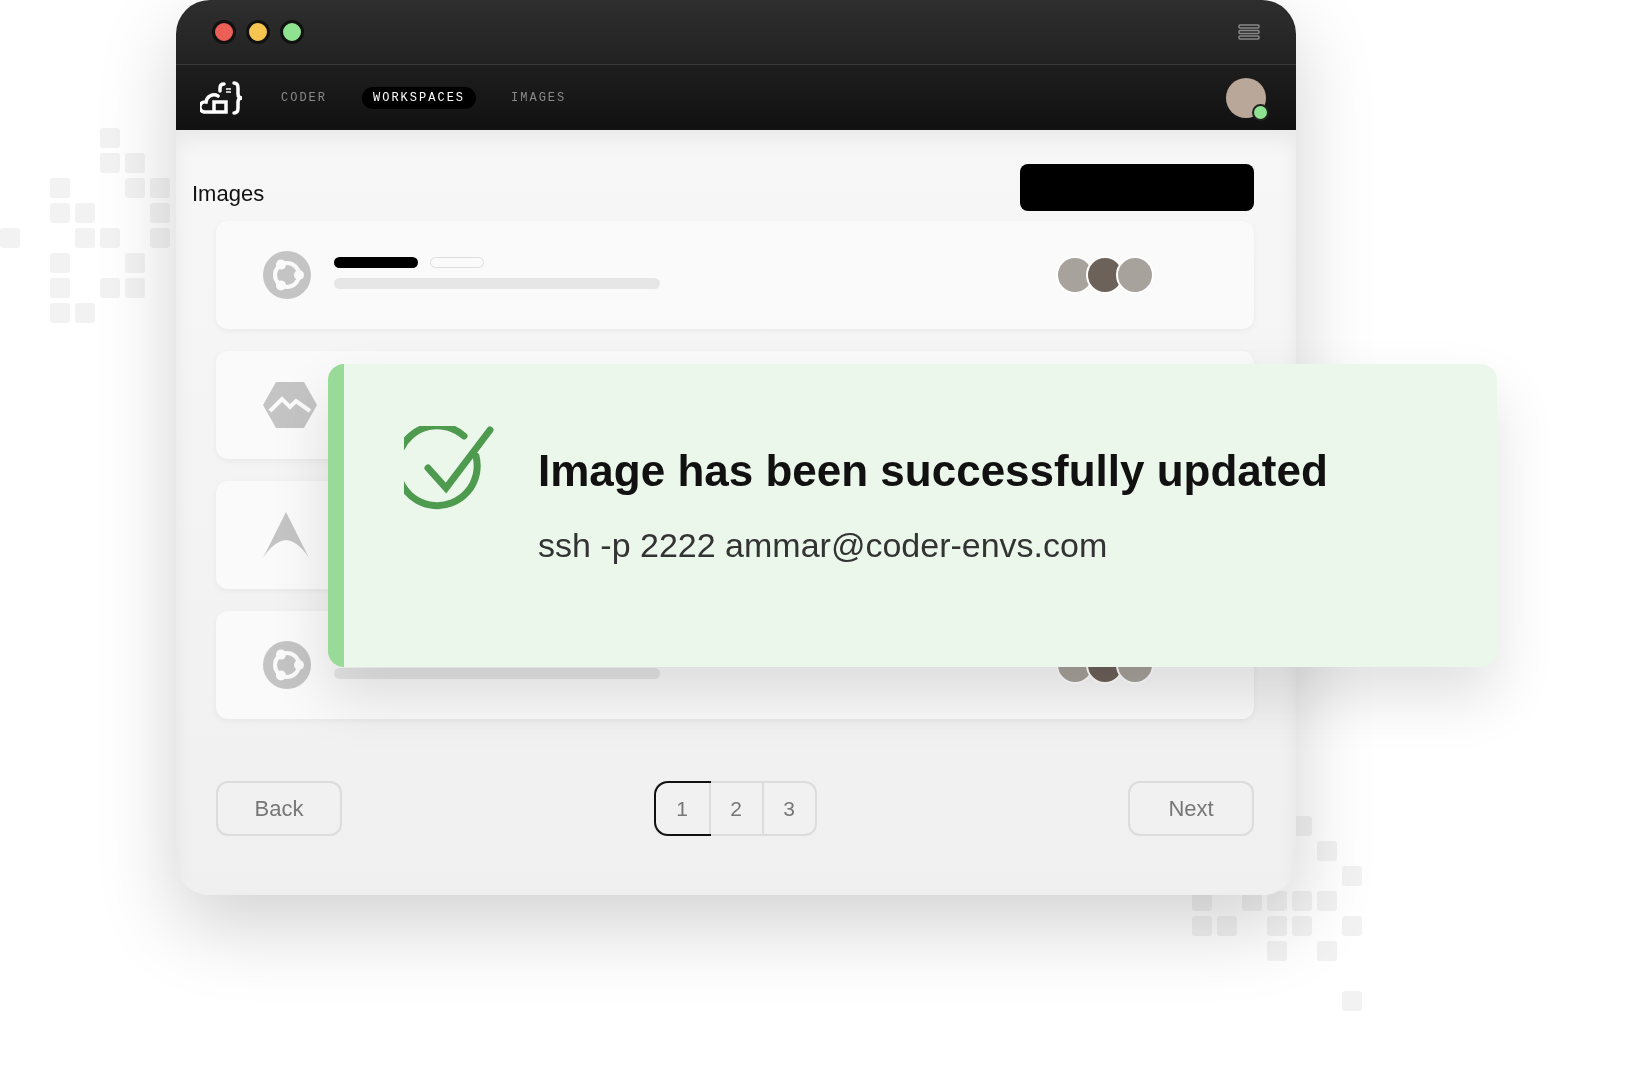 The image size is (1626, 1076). Describe the element at coordinates (933, 471) in the screenshot. I see `toast-title: Image has been successfully updated` at that location.